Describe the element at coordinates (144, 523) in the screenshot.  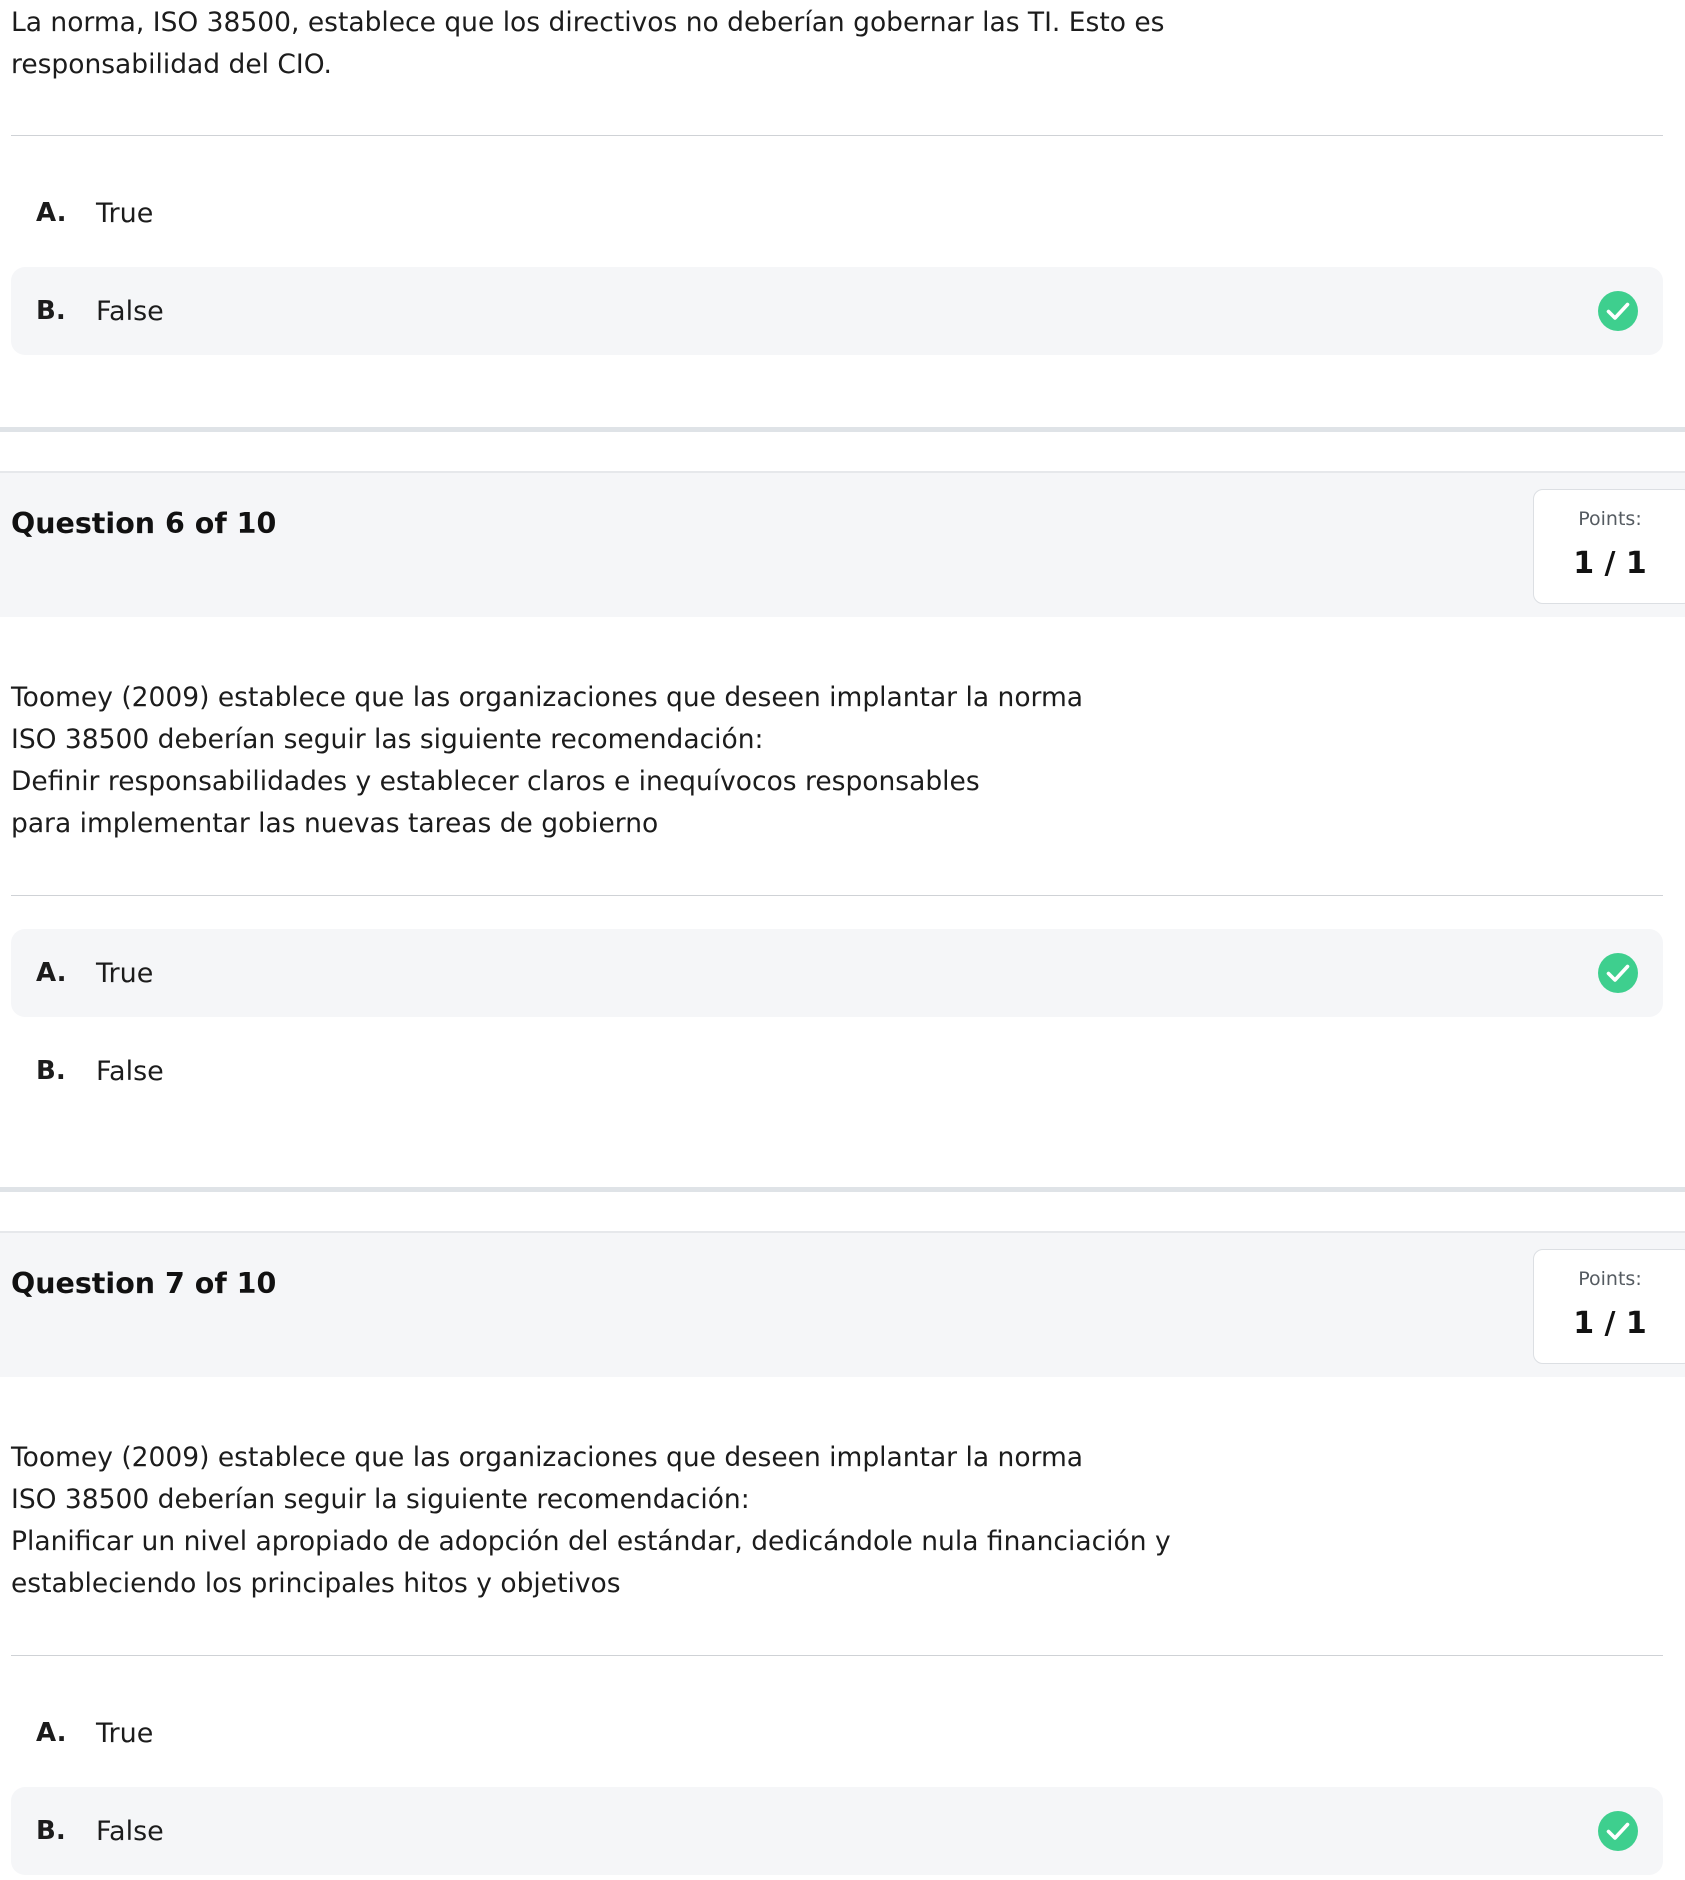
I see `question-title: Question 6 of 10` at that location.